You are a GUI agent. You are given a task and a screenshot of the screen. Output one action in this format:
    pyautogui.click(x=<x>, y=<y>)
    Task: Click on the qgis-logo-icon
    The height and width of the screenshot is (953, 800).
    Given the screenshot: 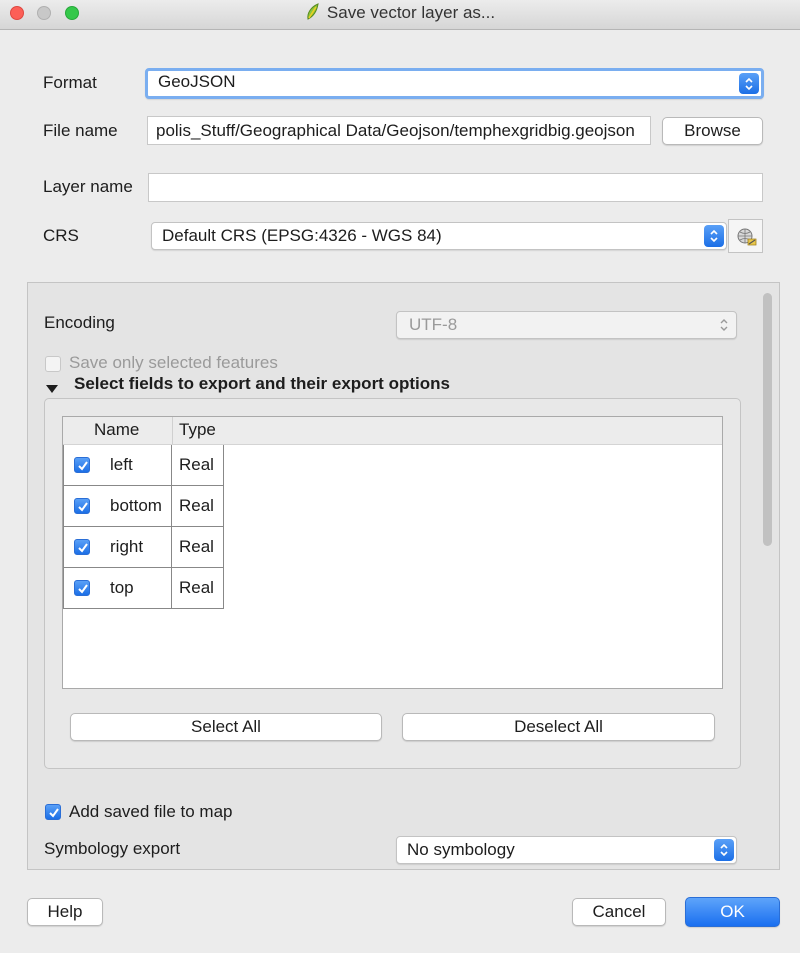 What is the action you would take?
    pyautogui.click(x=313, y=11)
    